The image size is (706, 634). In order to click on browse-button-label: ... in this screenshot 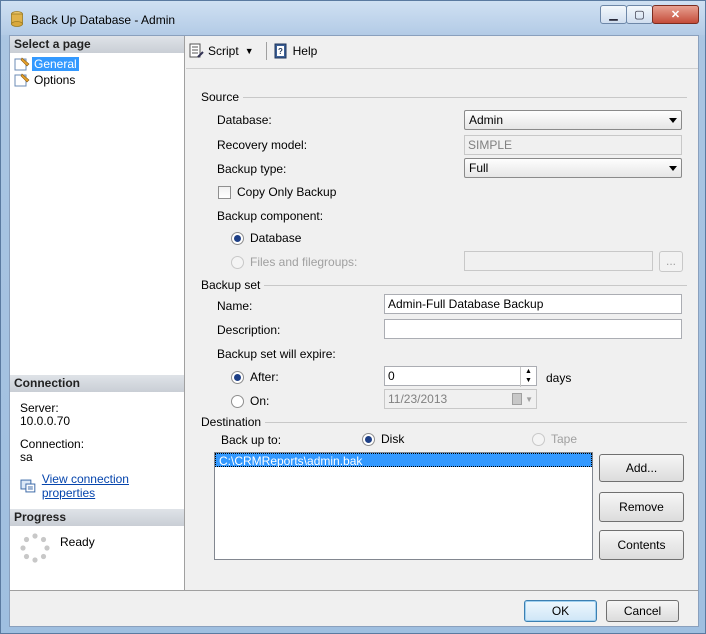, I will do `click(670, 261)`.